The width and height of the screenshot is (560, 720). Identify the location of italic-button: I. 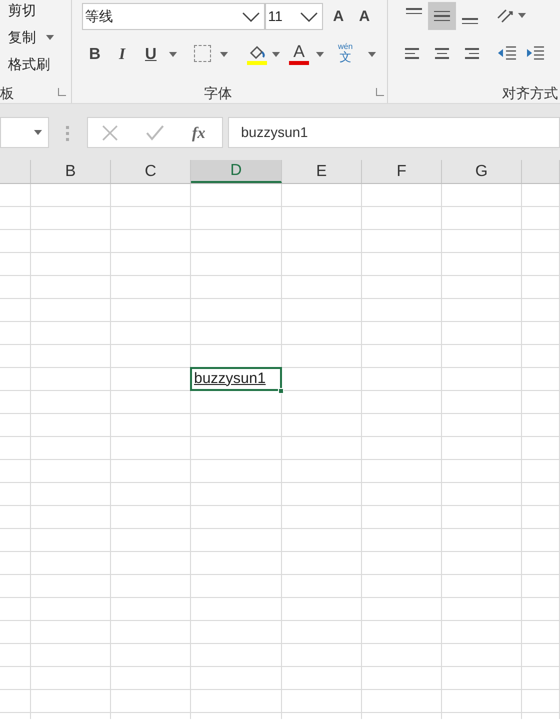
(122, 55).